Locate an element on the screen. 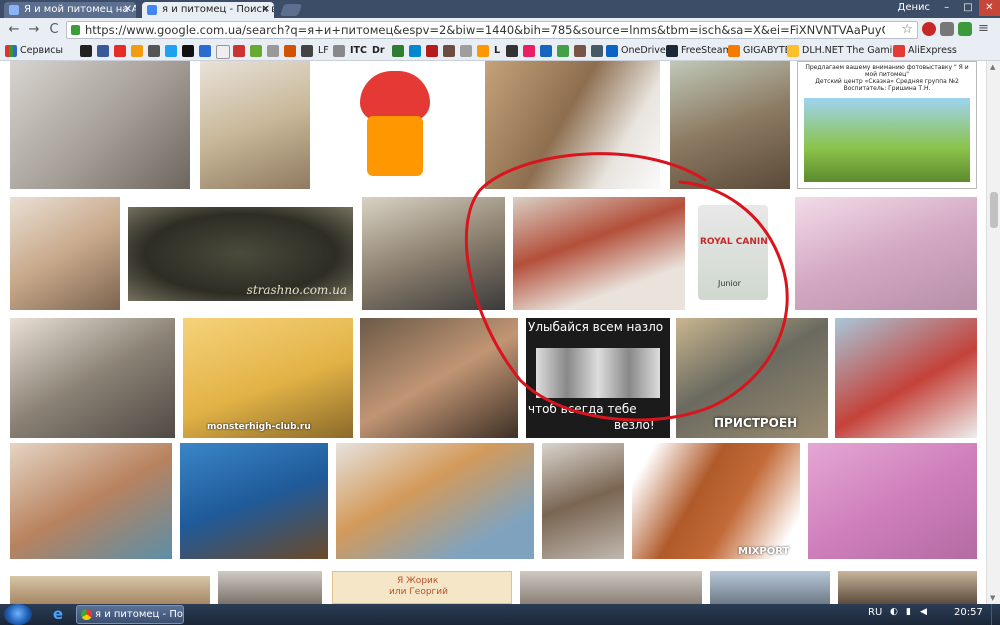  result-pink-wrap is located at coordinates (886, 253).